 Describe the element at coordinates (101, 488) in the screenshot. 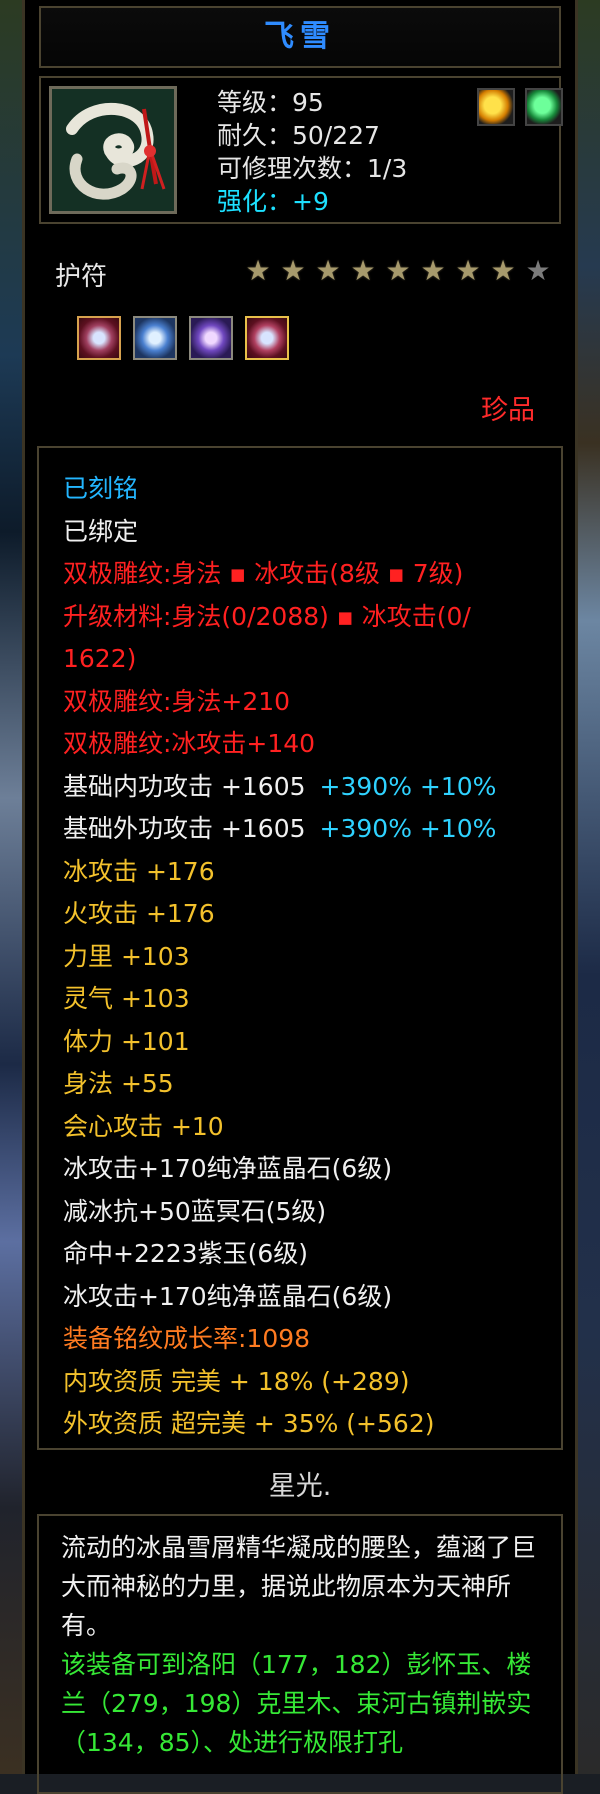

I see `attribute-text: 已刻铭` at that location.